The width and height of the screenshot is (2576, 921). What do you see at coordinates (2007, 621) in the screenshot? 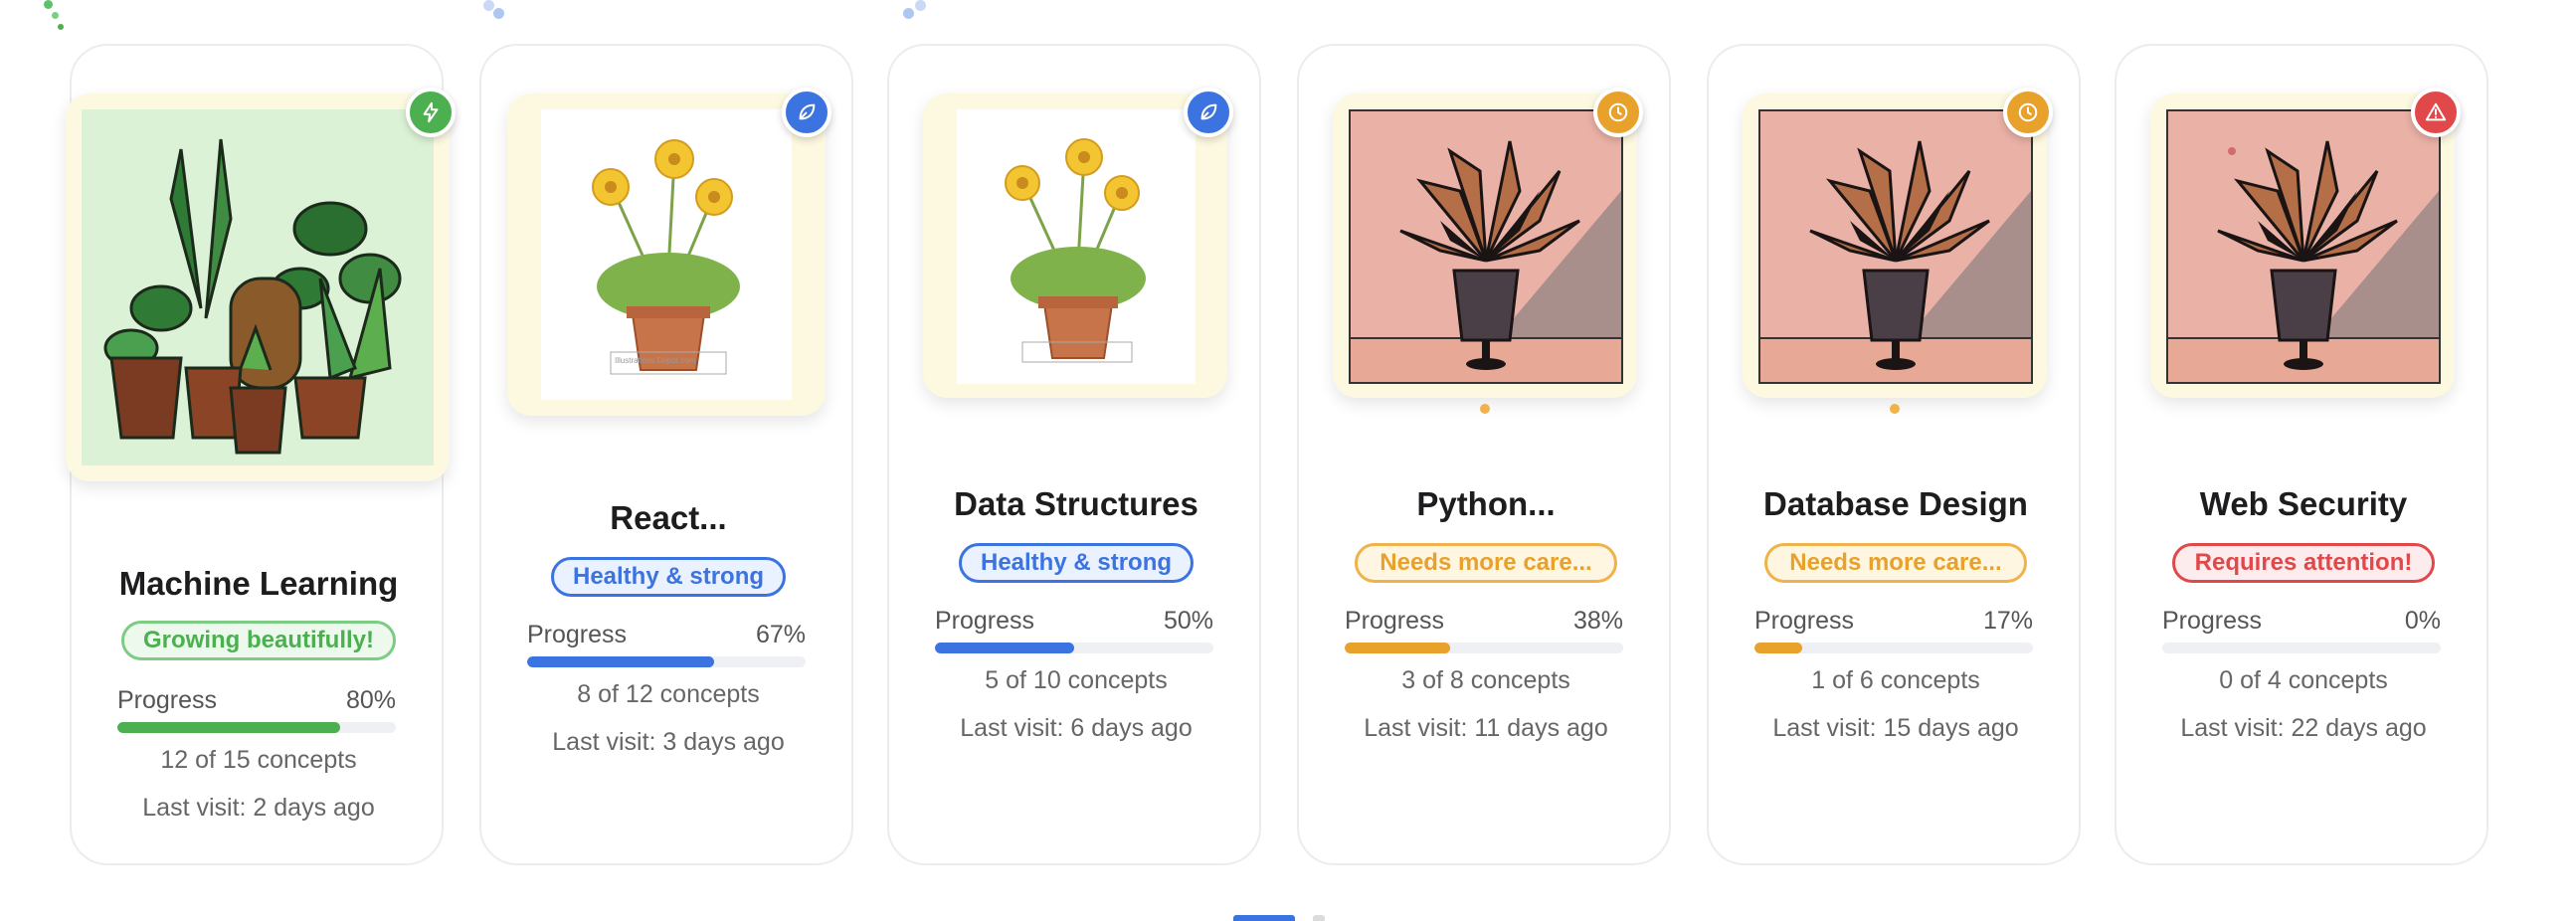
I see `progress-percent: 17%` at bounding box center [2007, 621].